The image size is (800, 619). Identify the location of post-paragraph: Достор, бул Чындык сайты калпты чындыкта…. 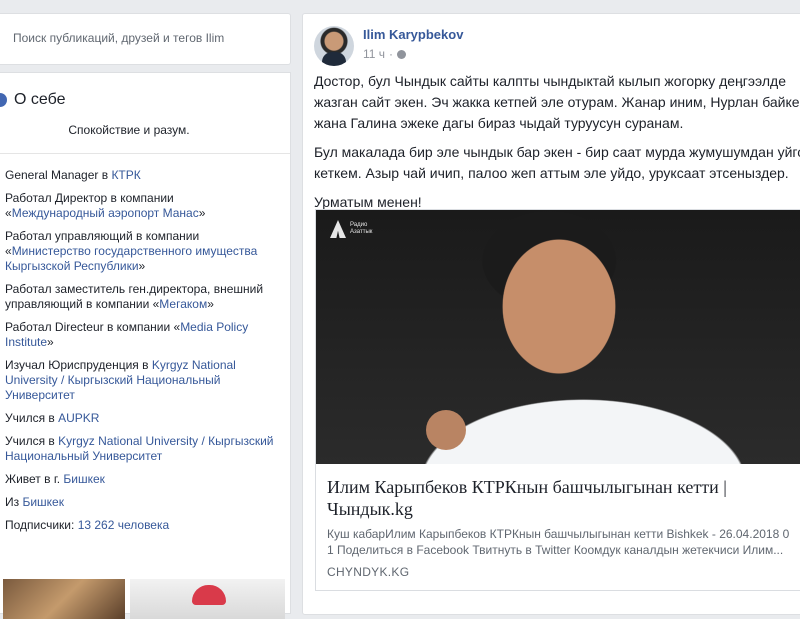
(557, 102).